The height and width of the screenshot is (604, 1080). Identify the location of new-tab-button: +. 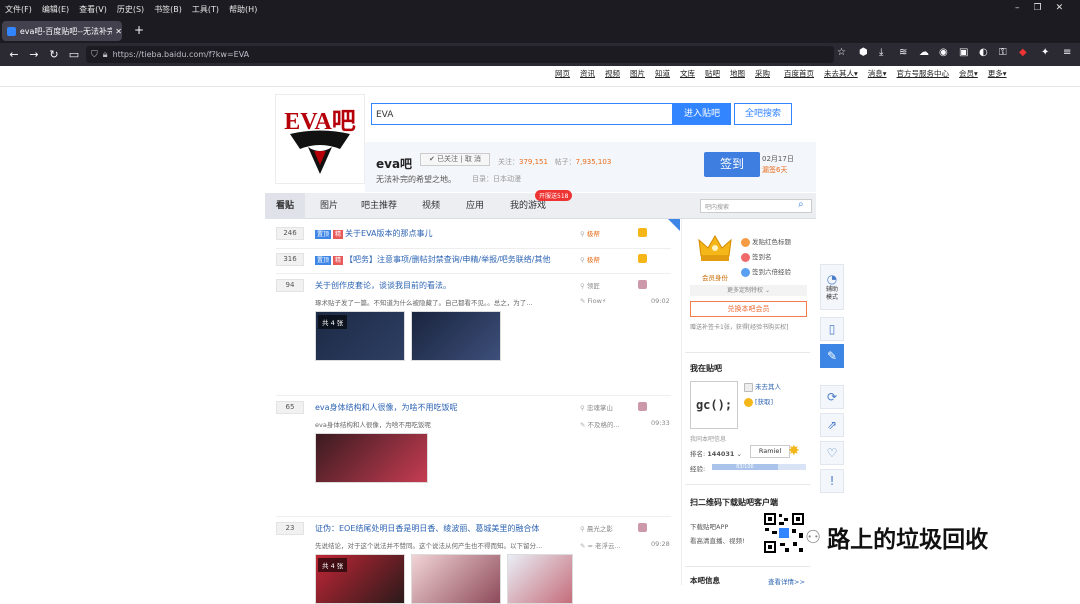
(139, 30).